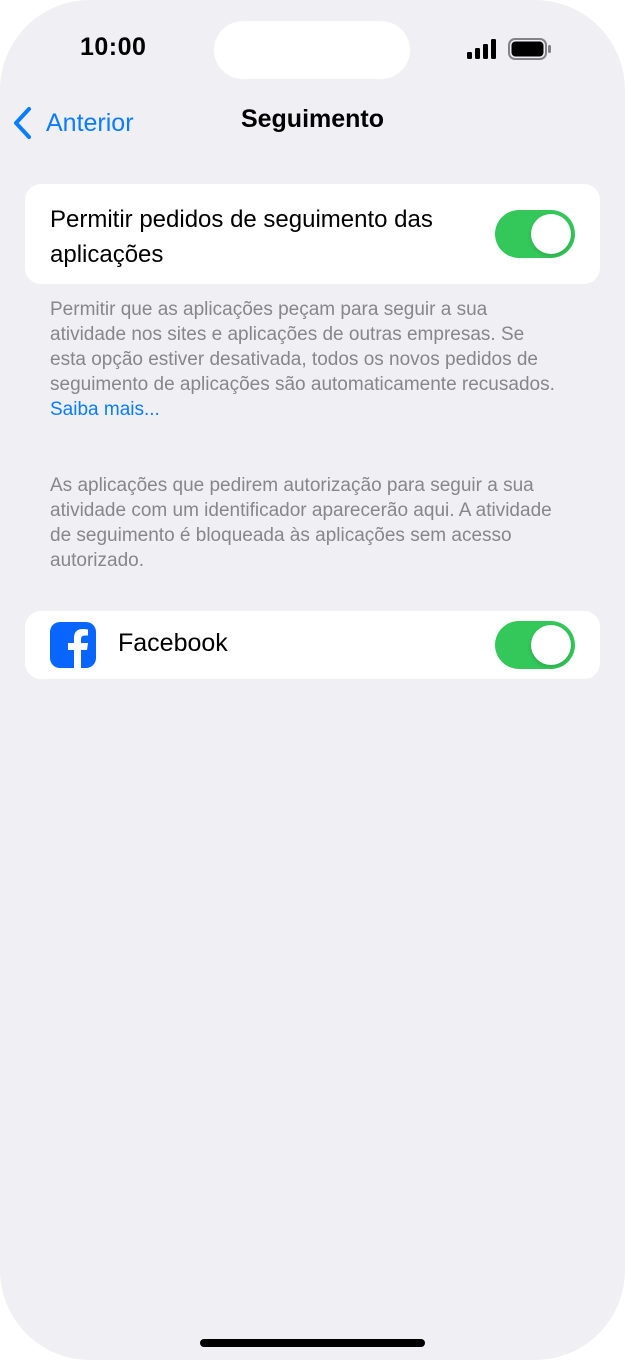 The image size is (625, 1360). What do you see at coordinates (312, 1343) in the screenshot?
I see `home-indicator` at bounding box center [312, 1343].